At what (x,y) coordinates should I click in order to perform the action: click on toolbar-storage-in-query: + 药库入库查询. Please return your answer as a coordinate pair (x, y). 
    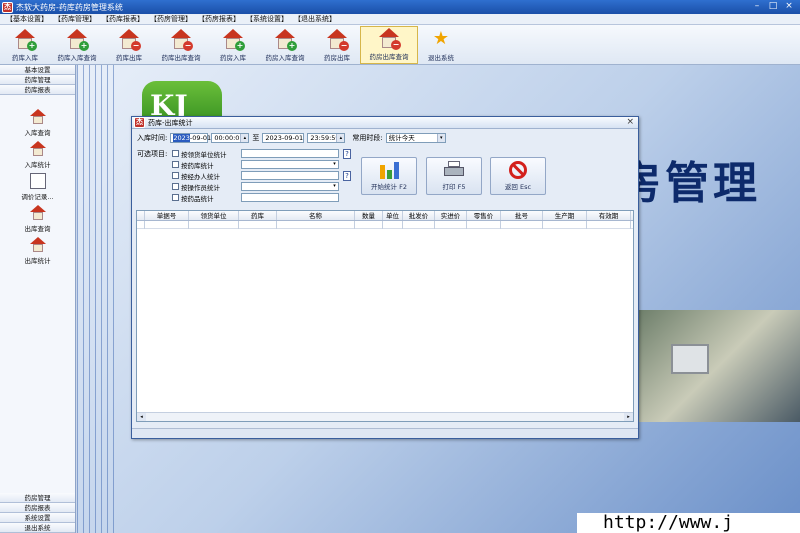
    Looking at the image, I should click on (77, 45).